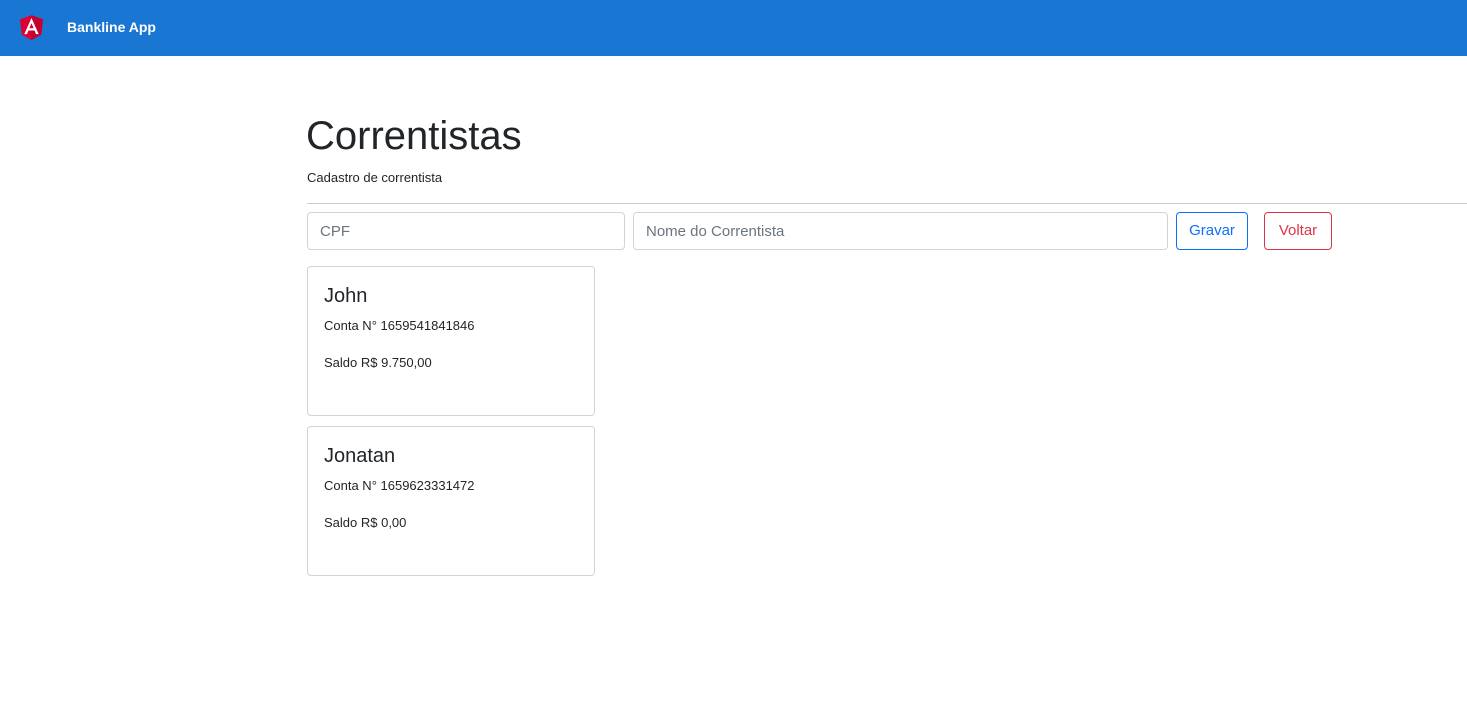  I want to click on cpf-input, so click(466, 231).